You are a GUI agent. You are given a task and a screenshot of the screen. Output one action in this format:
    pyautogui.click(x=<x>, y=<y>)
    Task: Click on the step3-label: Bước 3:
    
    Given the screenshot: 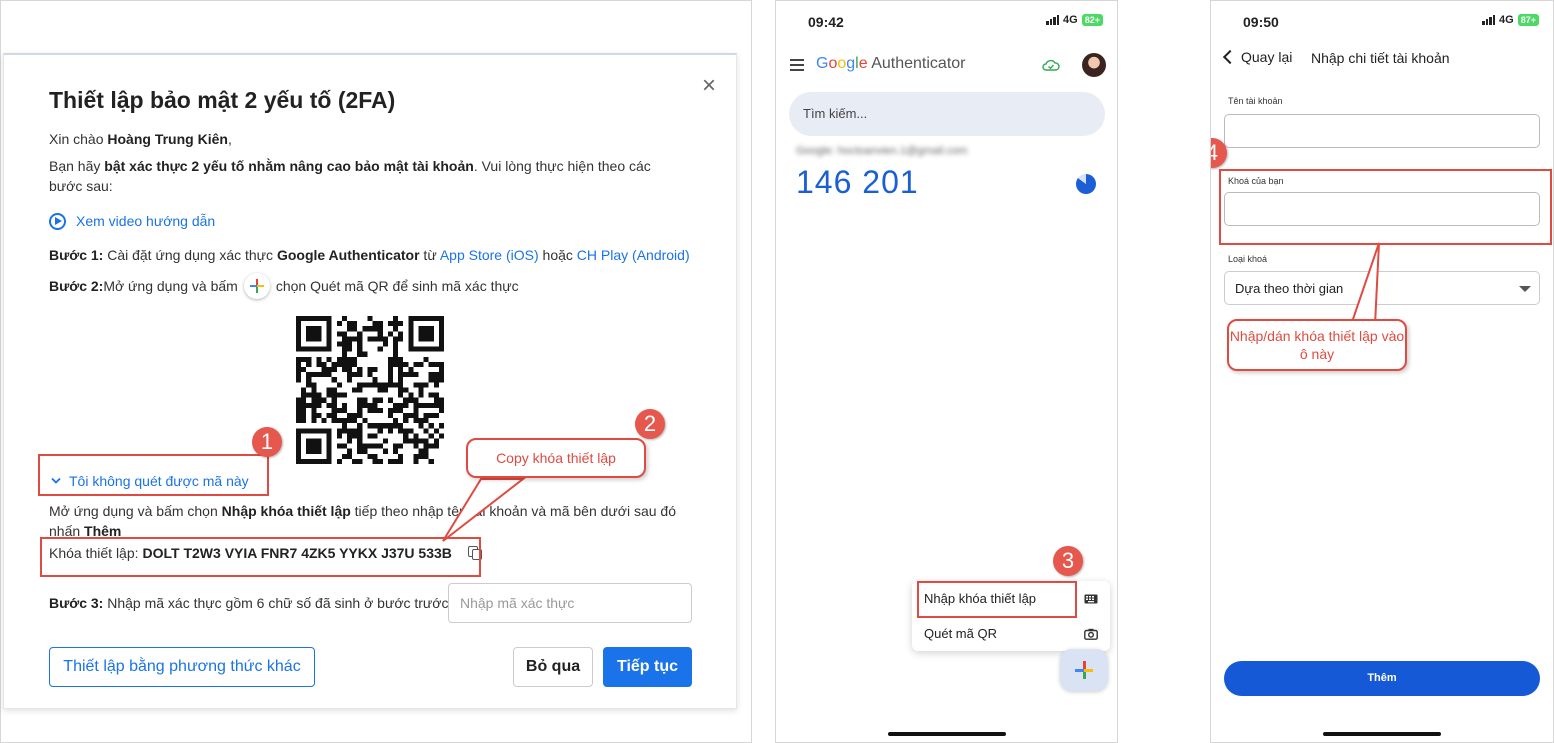 What is the action you would take?
    pyautogui.click(x=76, y=603)
    